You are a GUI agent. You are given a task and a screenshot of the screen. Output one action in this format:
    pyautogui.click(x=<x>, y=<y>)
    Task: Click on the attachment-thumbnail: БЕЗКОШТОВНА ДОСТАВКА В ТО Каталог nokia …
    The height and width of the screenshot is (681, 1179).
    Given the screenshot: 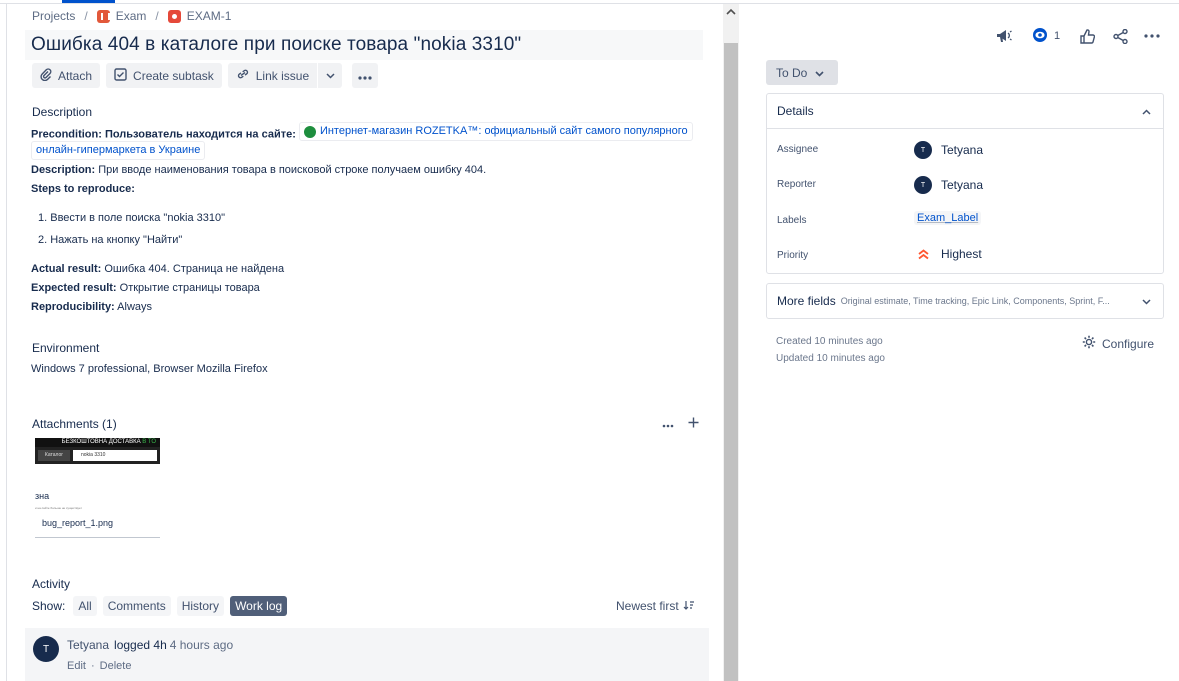 What is the action you would take?
    pyautogui.click(x=97, y=488)
    